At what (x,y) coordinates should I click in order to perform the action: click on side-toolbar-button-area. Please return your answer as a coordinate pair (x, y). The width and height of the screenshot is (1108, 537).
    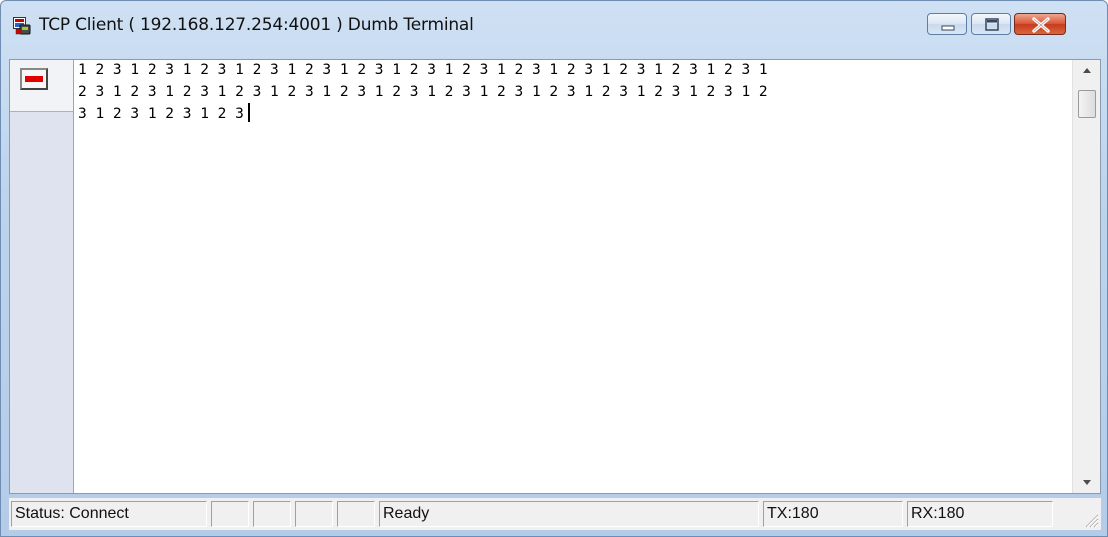
    Looking at the image, I should click on (41, 86).